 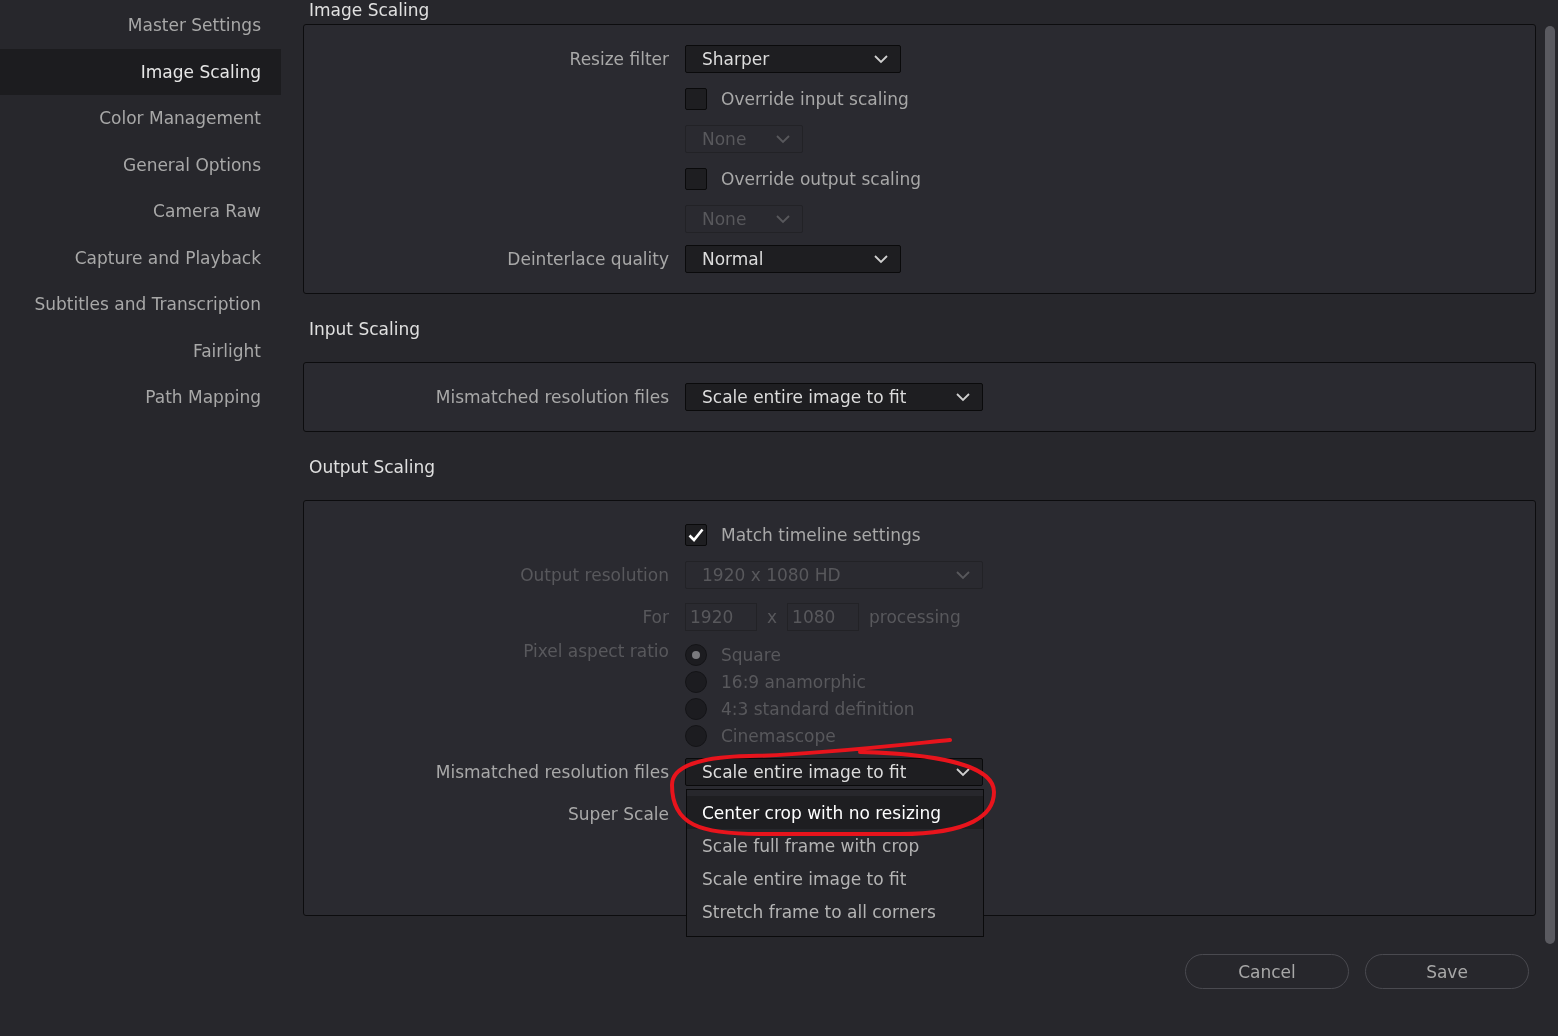 What do you see at coordinates (140, 211) in the screenshot?
I see `sidebar-item: Camera Raw` at bounding box center [140, 211].